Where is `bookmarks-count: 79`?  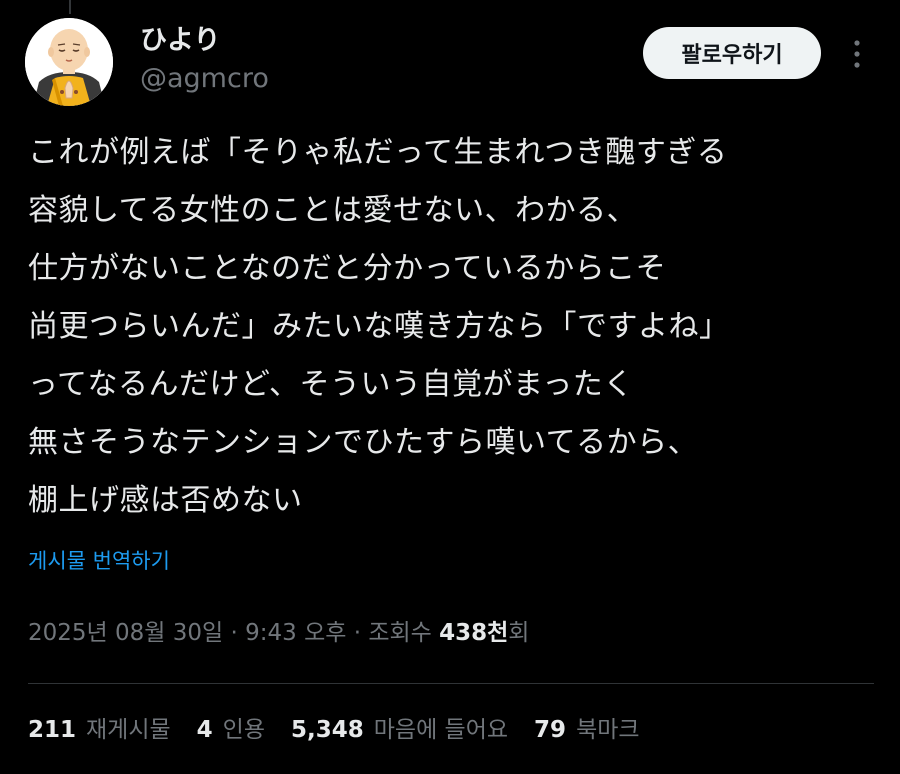 bookmarks-count: 79 is located at coordinates (550, 730).